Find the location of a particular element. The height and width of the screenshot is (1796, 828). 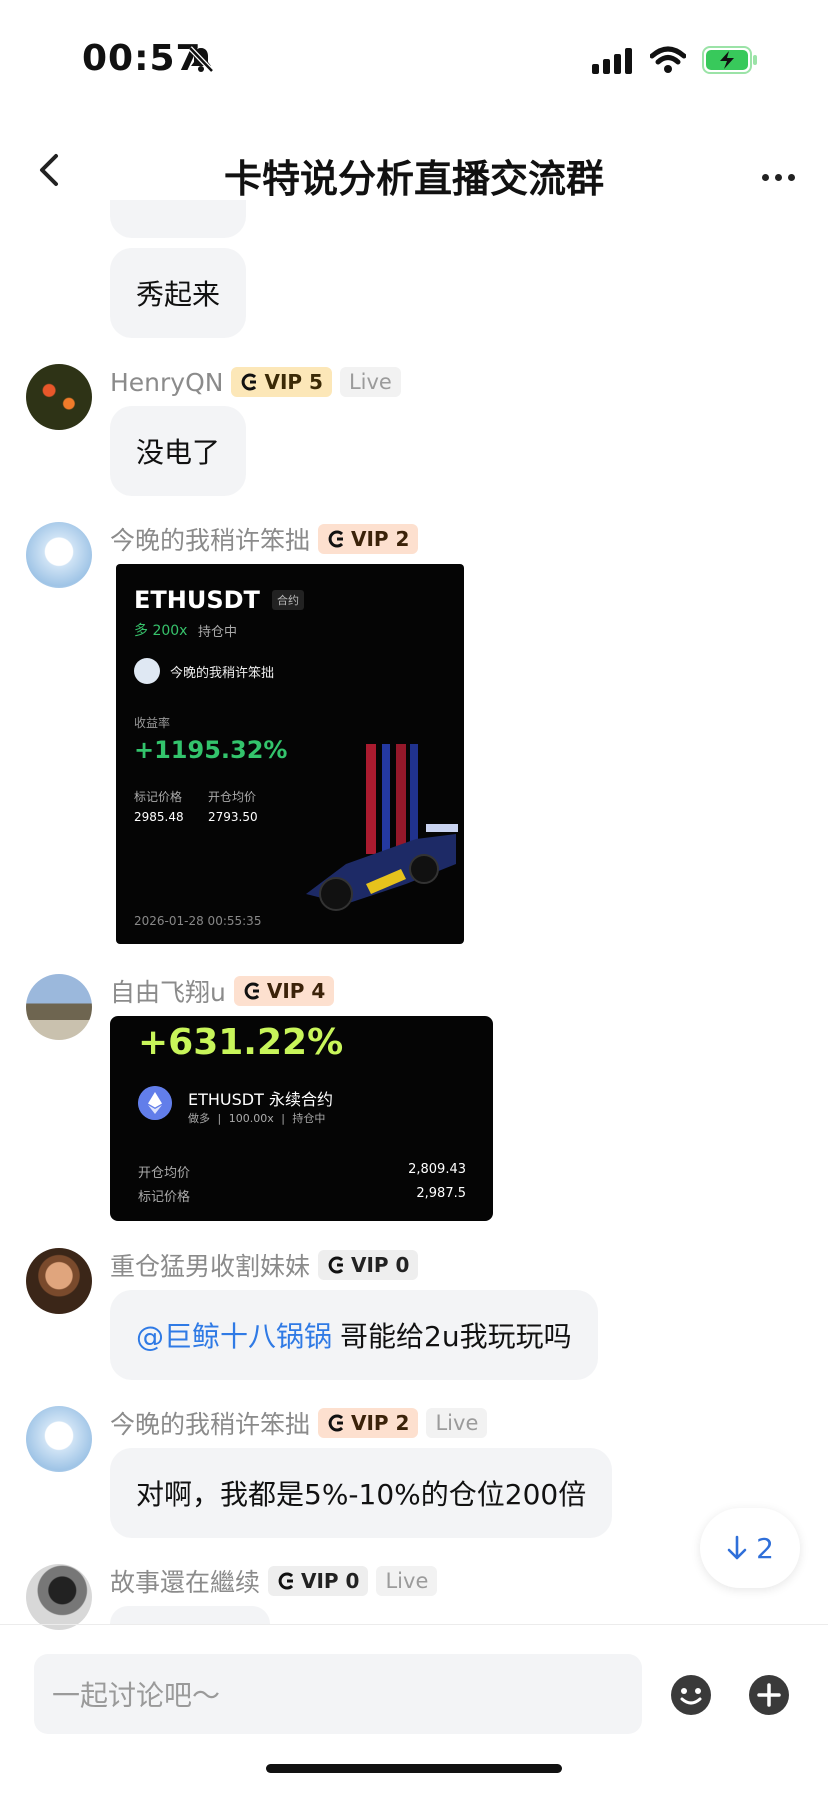

mark-price-value: 2985.48 is located at coordinates (159, 817).